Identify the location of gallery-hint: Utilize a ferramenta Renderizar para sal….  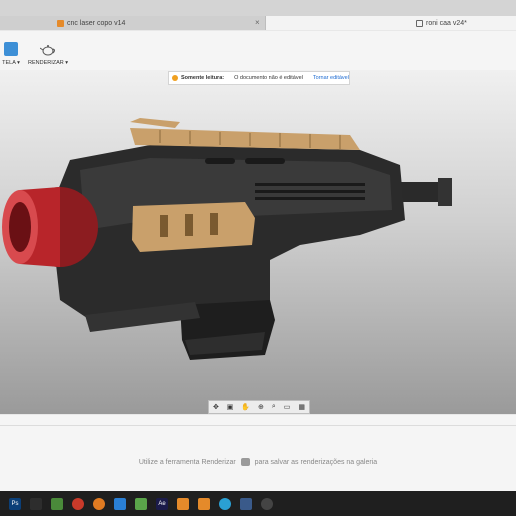
(258, 462).